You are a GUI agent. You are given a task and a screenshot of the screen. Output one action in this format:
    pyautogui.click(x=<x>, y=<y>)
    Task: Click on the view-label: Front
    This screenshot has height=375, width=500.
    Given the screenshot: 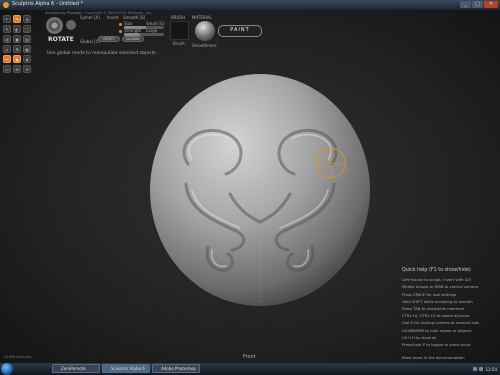 What is the action you would take?
    pyautogui.click(x=249, y=357)
    